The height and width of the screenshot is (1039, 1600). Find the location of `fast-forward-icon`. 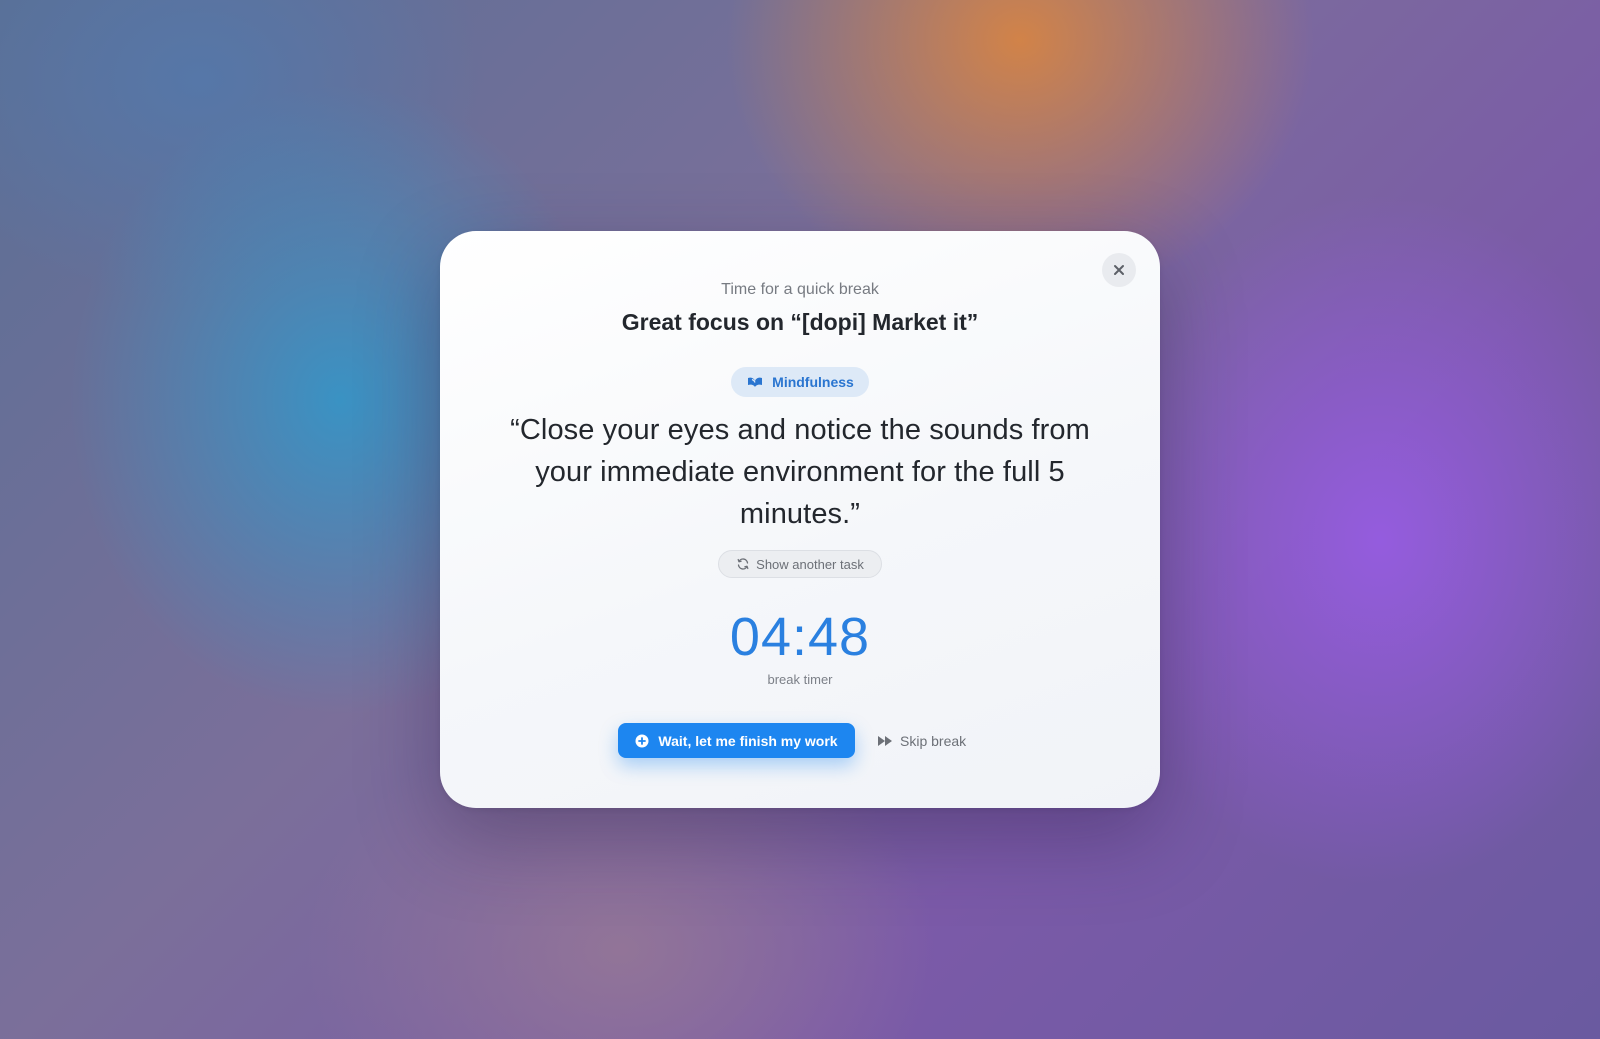

fast-forward-icon is located at coordinates (885, 741).